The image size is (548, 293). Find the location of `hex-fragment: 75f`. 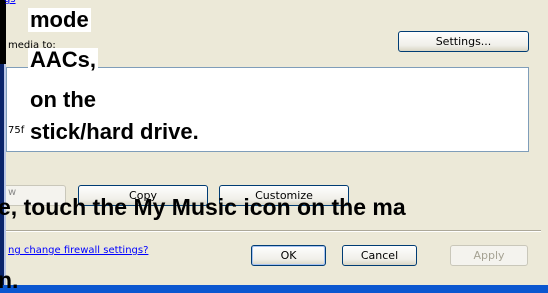

hex-fragment: 75f is located at coordinates (16, 130).